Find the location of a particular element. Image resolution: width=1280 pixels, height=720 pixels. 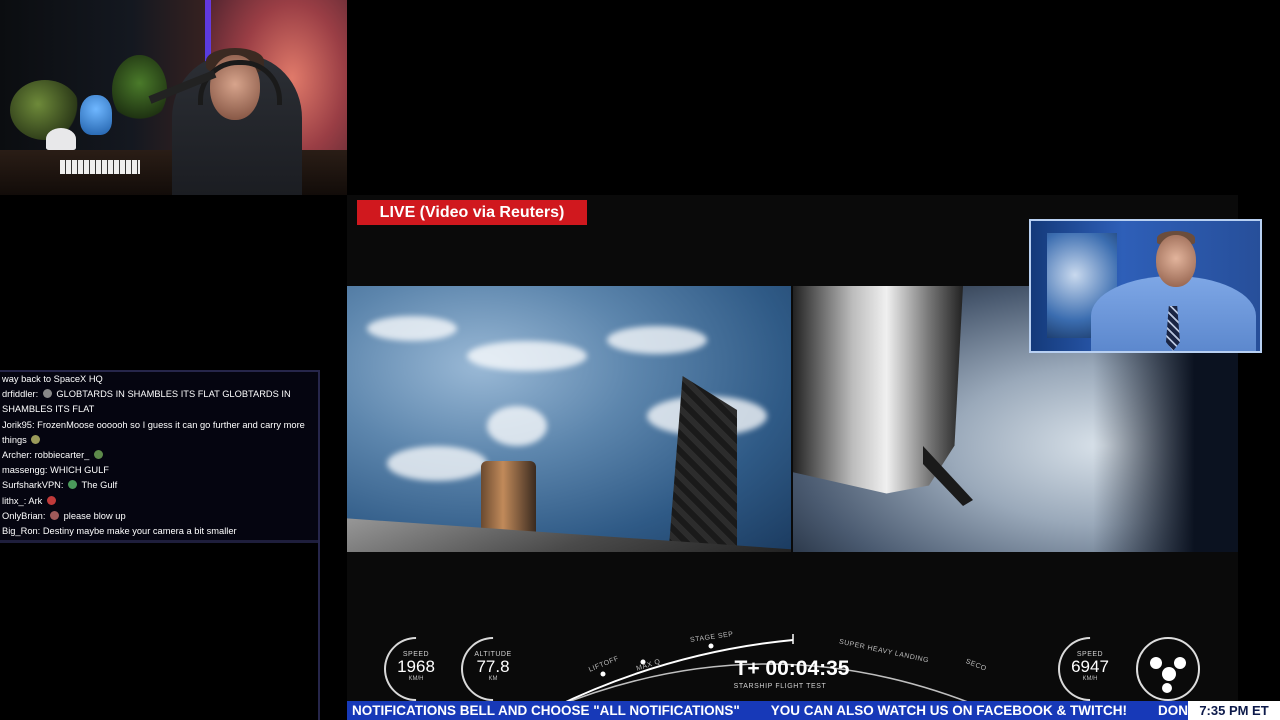

mission-name: STARSHIP FLIGHT TEST is located at coordinates (780, 686).